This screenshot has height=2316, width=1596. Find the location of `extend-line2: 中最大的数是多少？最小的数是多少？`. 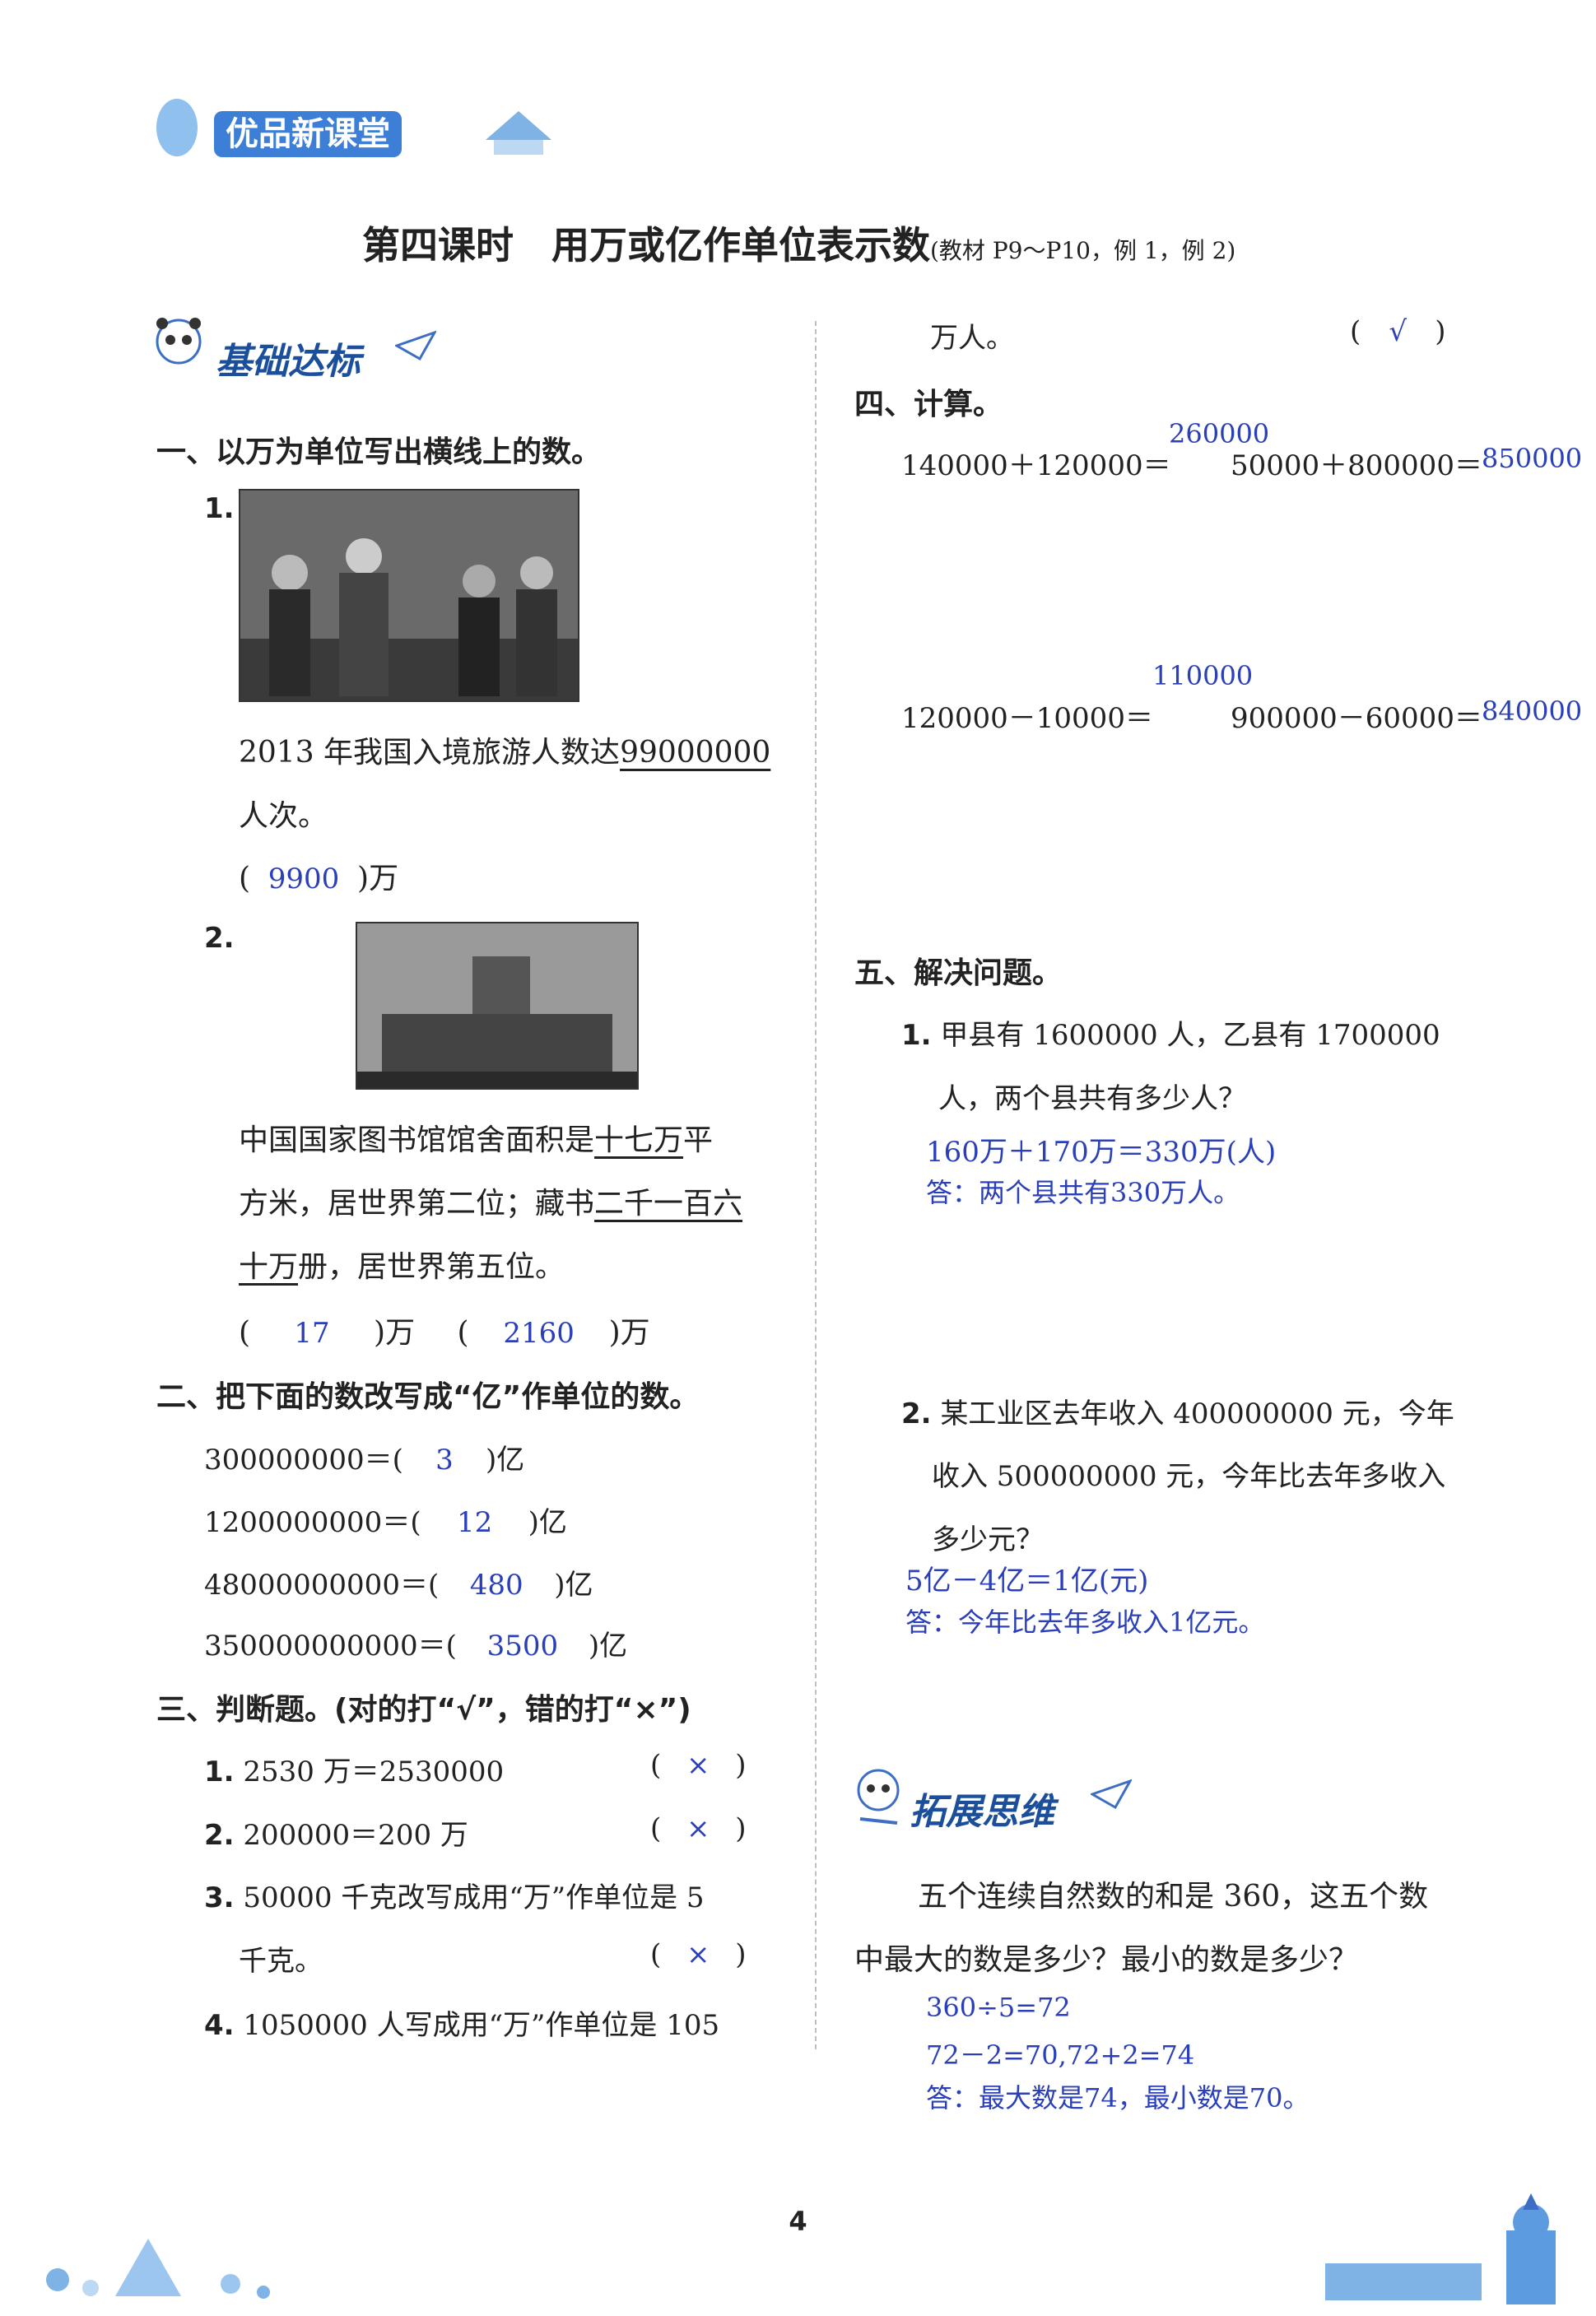

extend-line2: 中最大的数是多少？最小的数是多少？ is located at coordinates (1106, 1960).